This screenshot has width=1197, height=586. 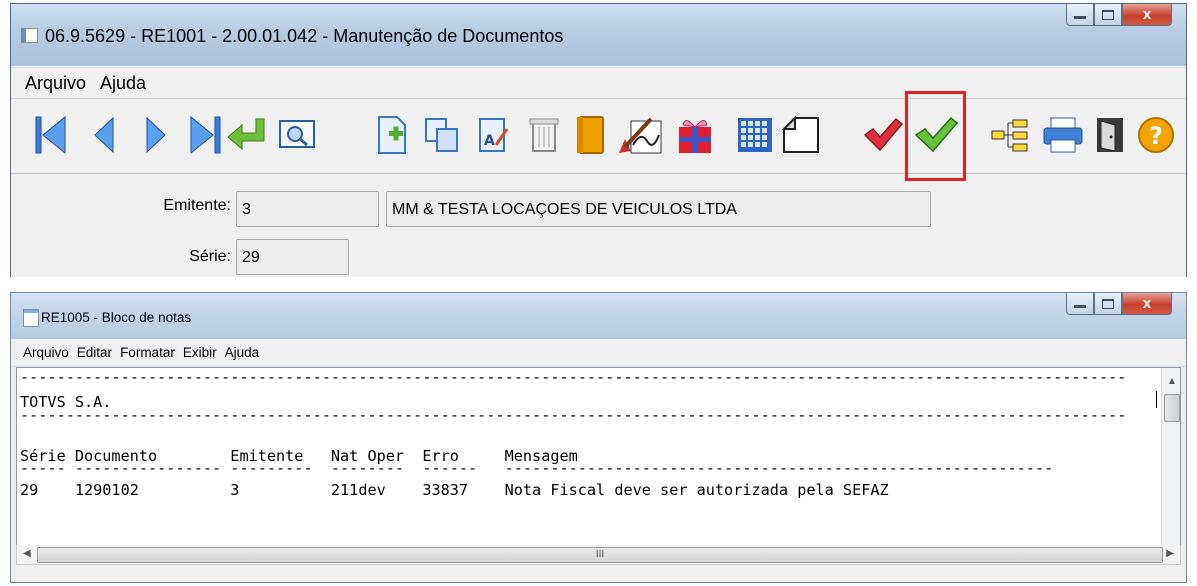 What do you see at coordinates (51, 135) in the screenshot?
I see `first-record-icon` at bounding box center [51, 135].